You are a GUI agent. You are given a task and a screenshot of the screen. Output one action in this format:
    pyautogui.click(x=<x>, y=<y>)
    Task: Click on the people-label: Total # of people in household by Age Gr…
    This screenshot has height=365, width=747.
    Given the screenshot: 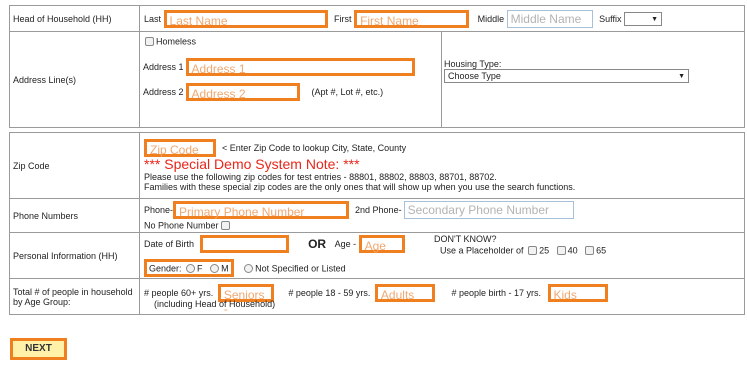 What is the action you would take?
    pyautogui.click(x=74, y=296)
    